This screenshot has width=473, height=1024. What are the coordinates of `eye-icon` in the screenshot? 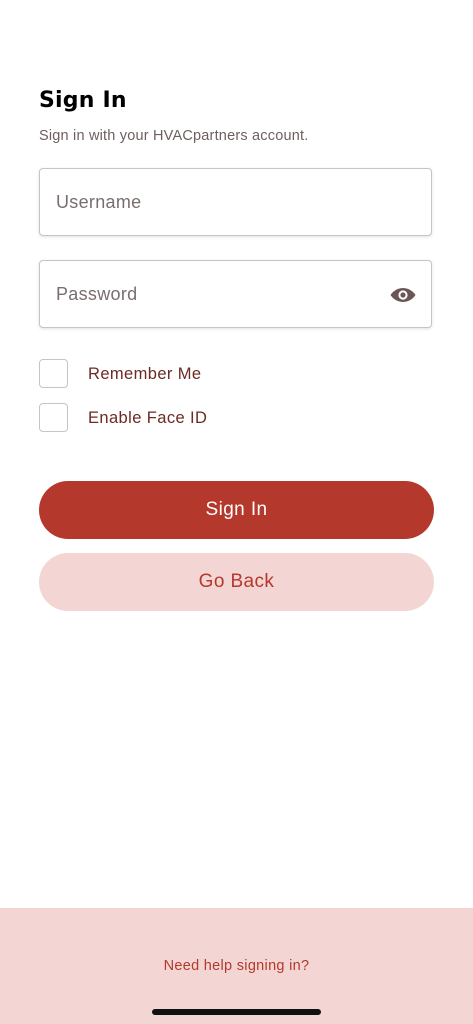 It's located at (403, 295).